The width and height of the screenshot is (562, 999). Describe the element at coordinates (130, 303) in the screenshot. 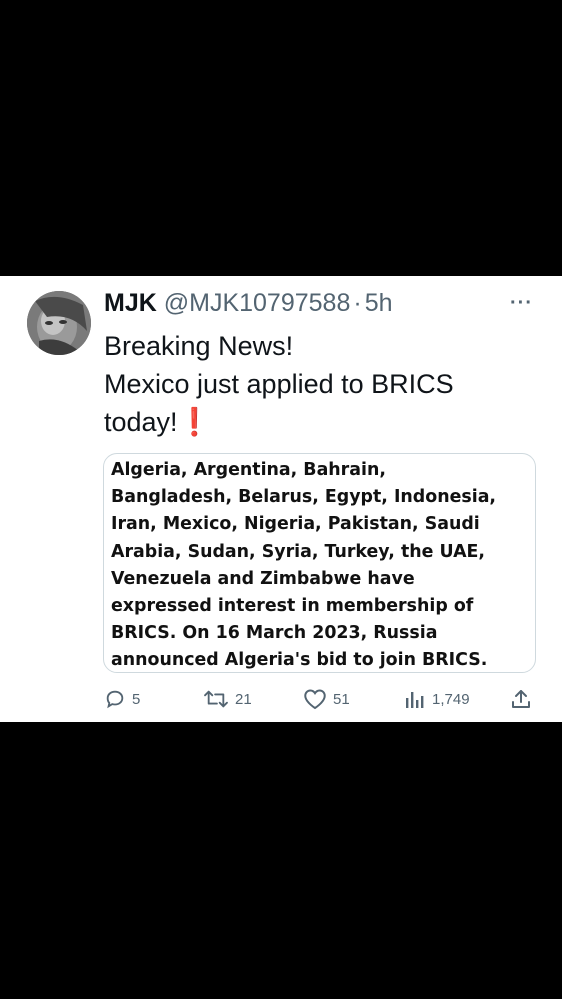

I see `author-name: MJK` at that location.